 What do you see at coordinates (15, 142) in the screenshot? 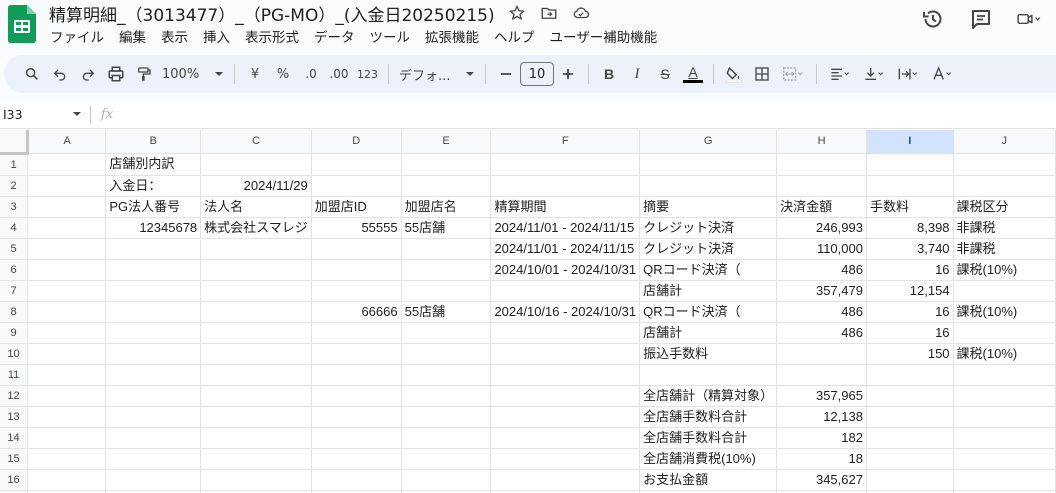
I see `select-all-corner` at bounding box center [15, 142].